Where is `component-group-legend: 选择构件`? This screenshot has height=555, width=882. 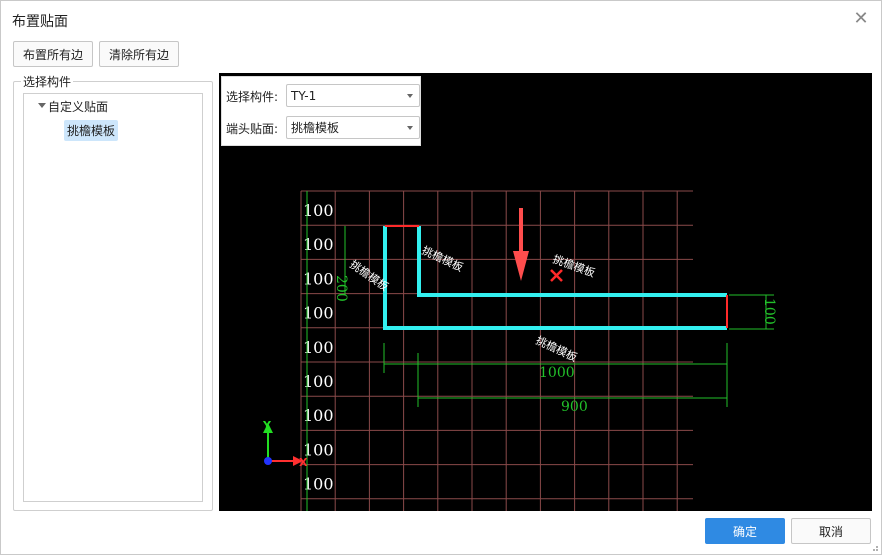 component-group-legend: 选择构件 is located at coordinates (47, 81).